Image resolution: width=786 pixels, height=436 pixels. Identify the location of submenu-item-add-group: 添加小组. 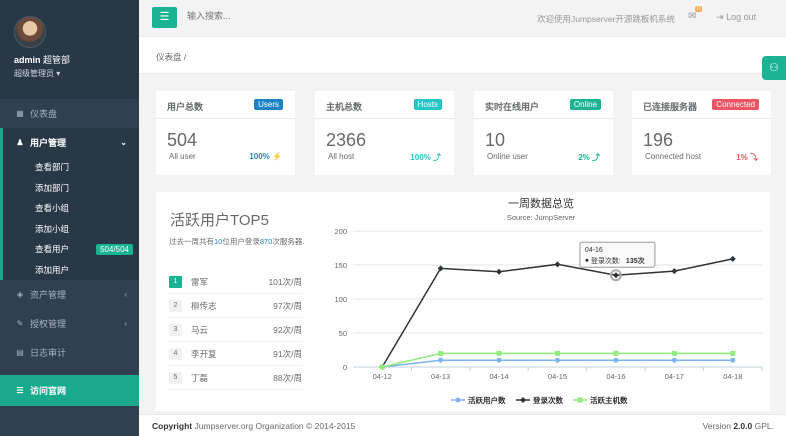
(71, 229).